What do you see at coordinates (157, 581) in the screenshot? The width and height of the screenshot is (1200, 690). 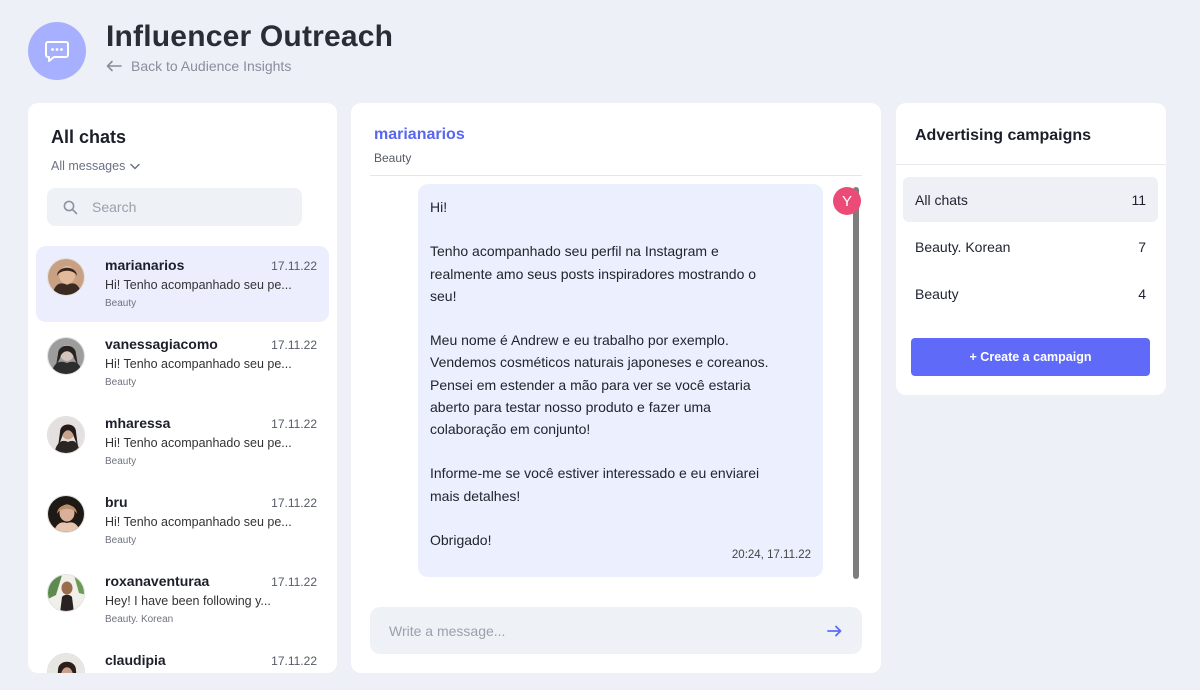 I see `chat-name: roxanaventuraa` at bounding box center [157, 581].